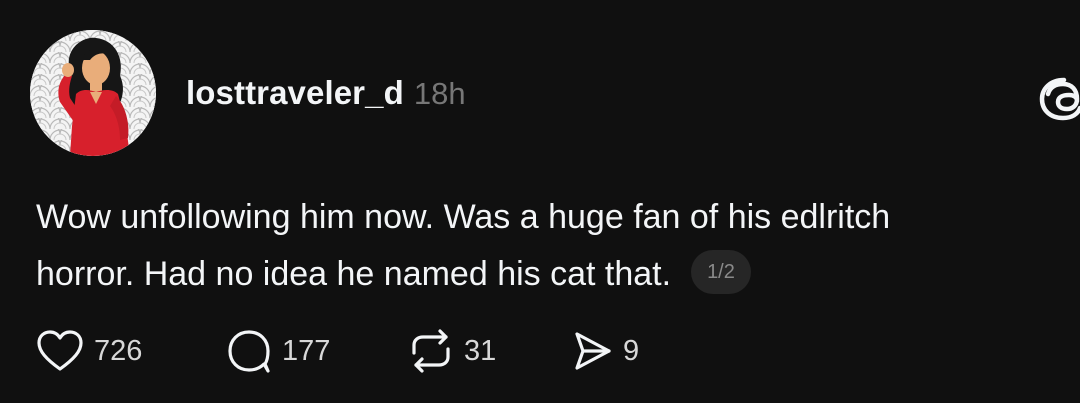  I want to click on heart-icon, so click(60, 350).